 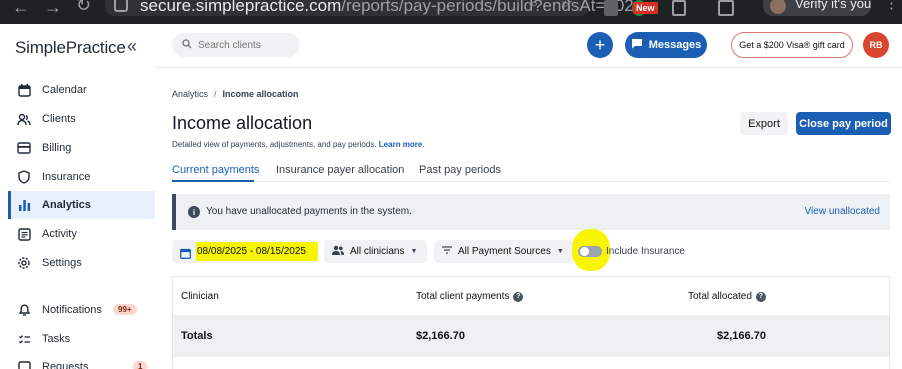 What do you see at coordinates (81, 339) in the screenshot?
I see `sidebar-item-tasks: Tasks` at bounding box center [81, 339].